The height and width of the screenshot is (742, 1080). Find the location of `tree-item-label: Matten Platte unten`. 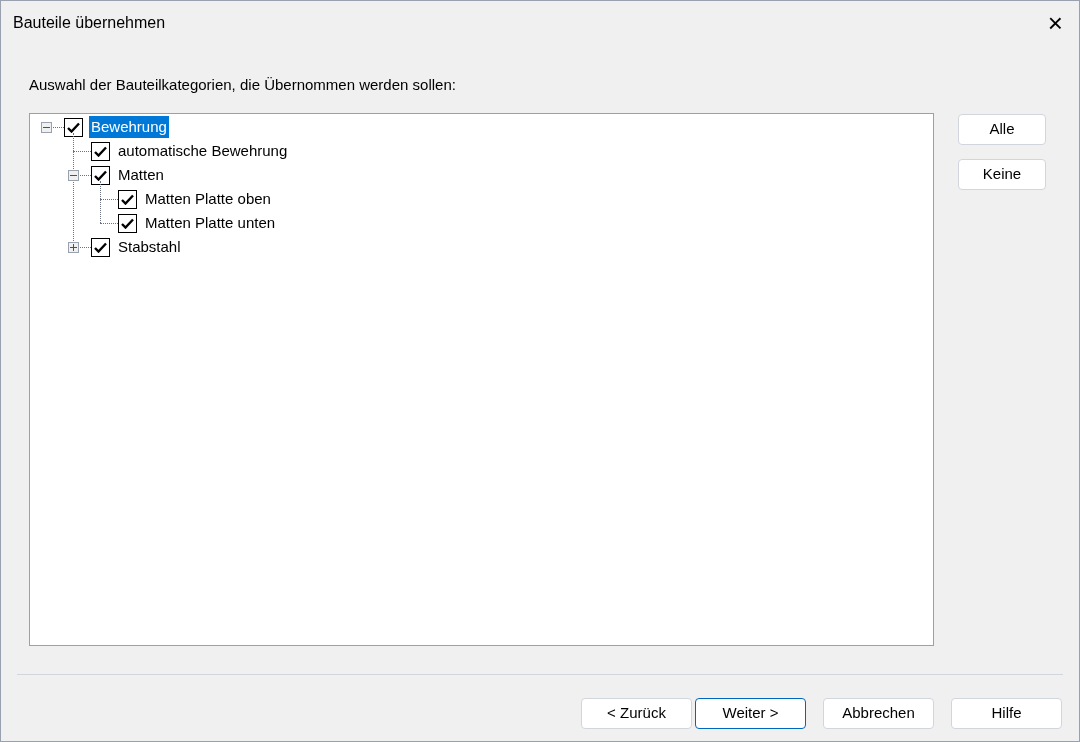

tree-item-label: Matten Platte unten is located at coordinates (210, 223).